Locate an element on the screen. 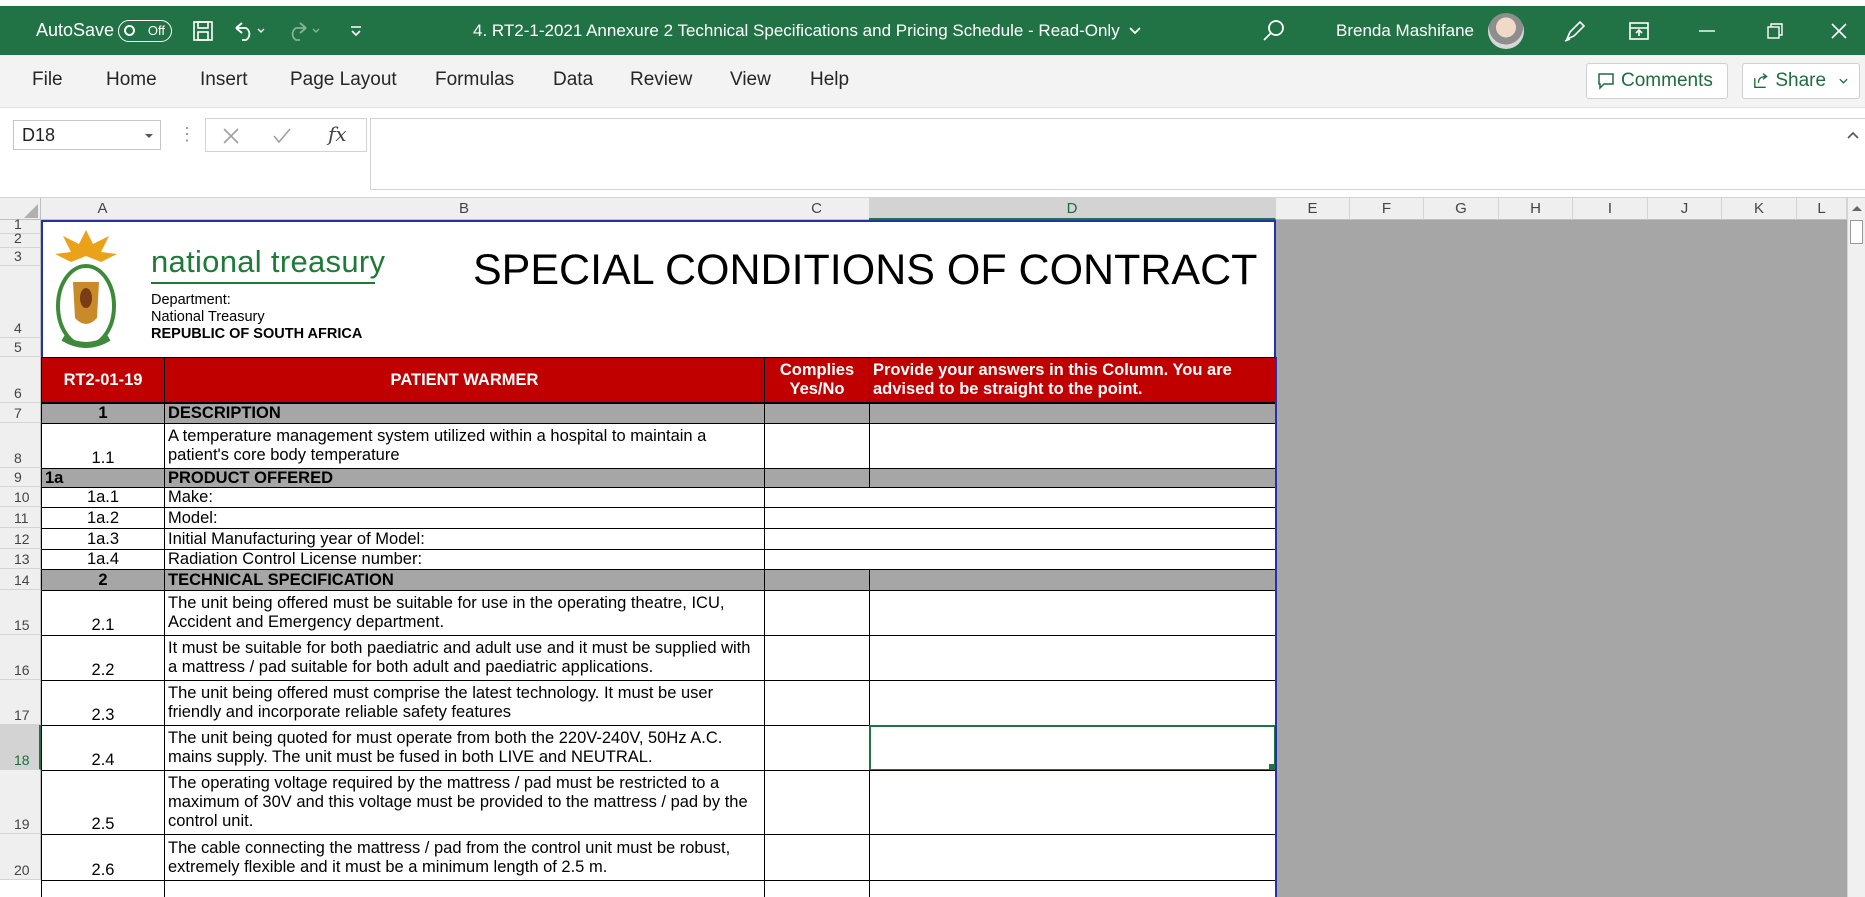 The image size is (1865, 897). row-header-14: 14 is located at coordinates (20, 579).